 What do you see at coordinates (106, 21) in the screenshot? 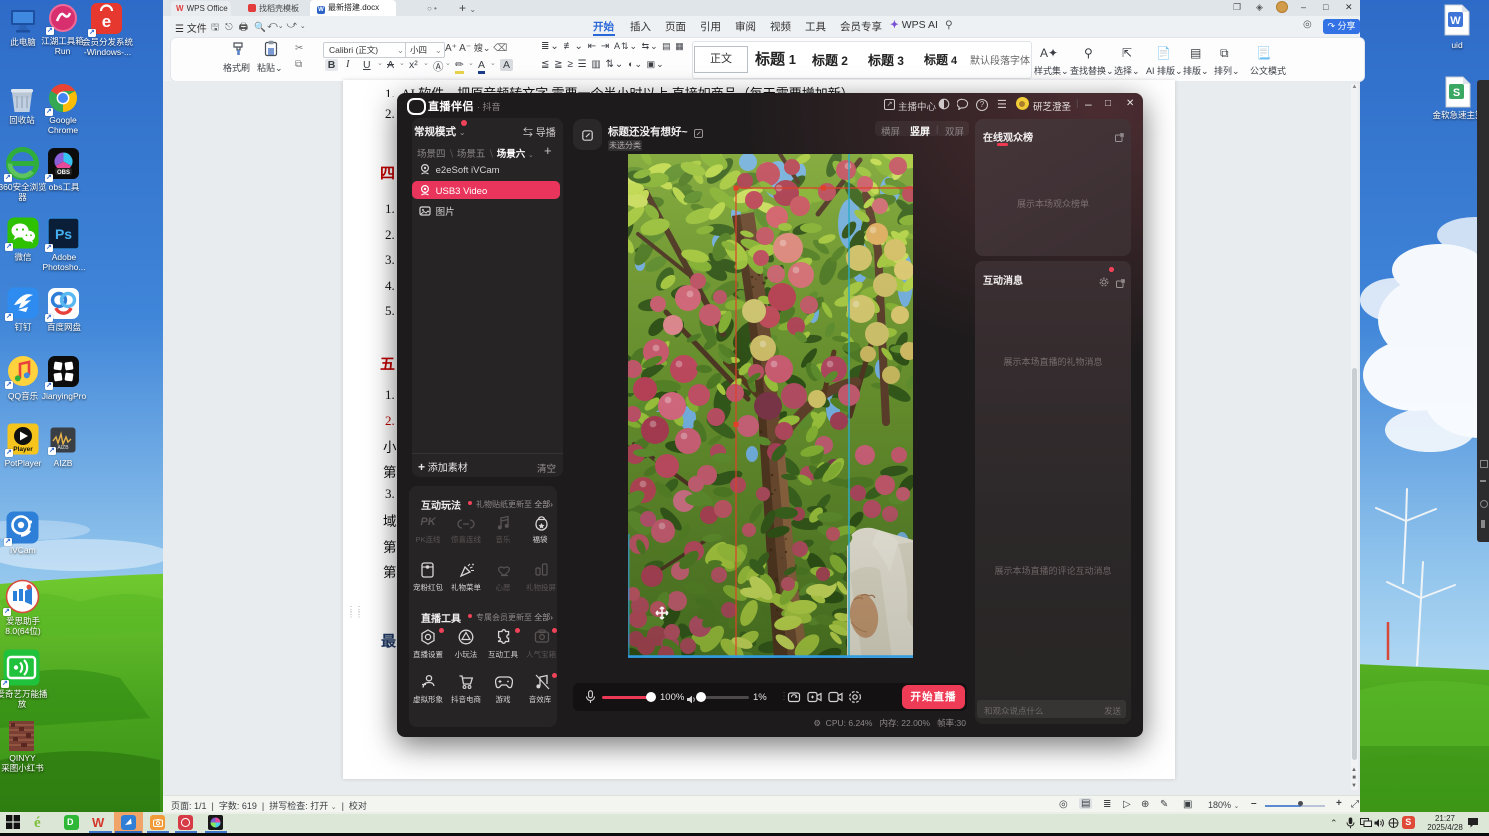
I see `svg-text: e` at bounding box center [106, 21].